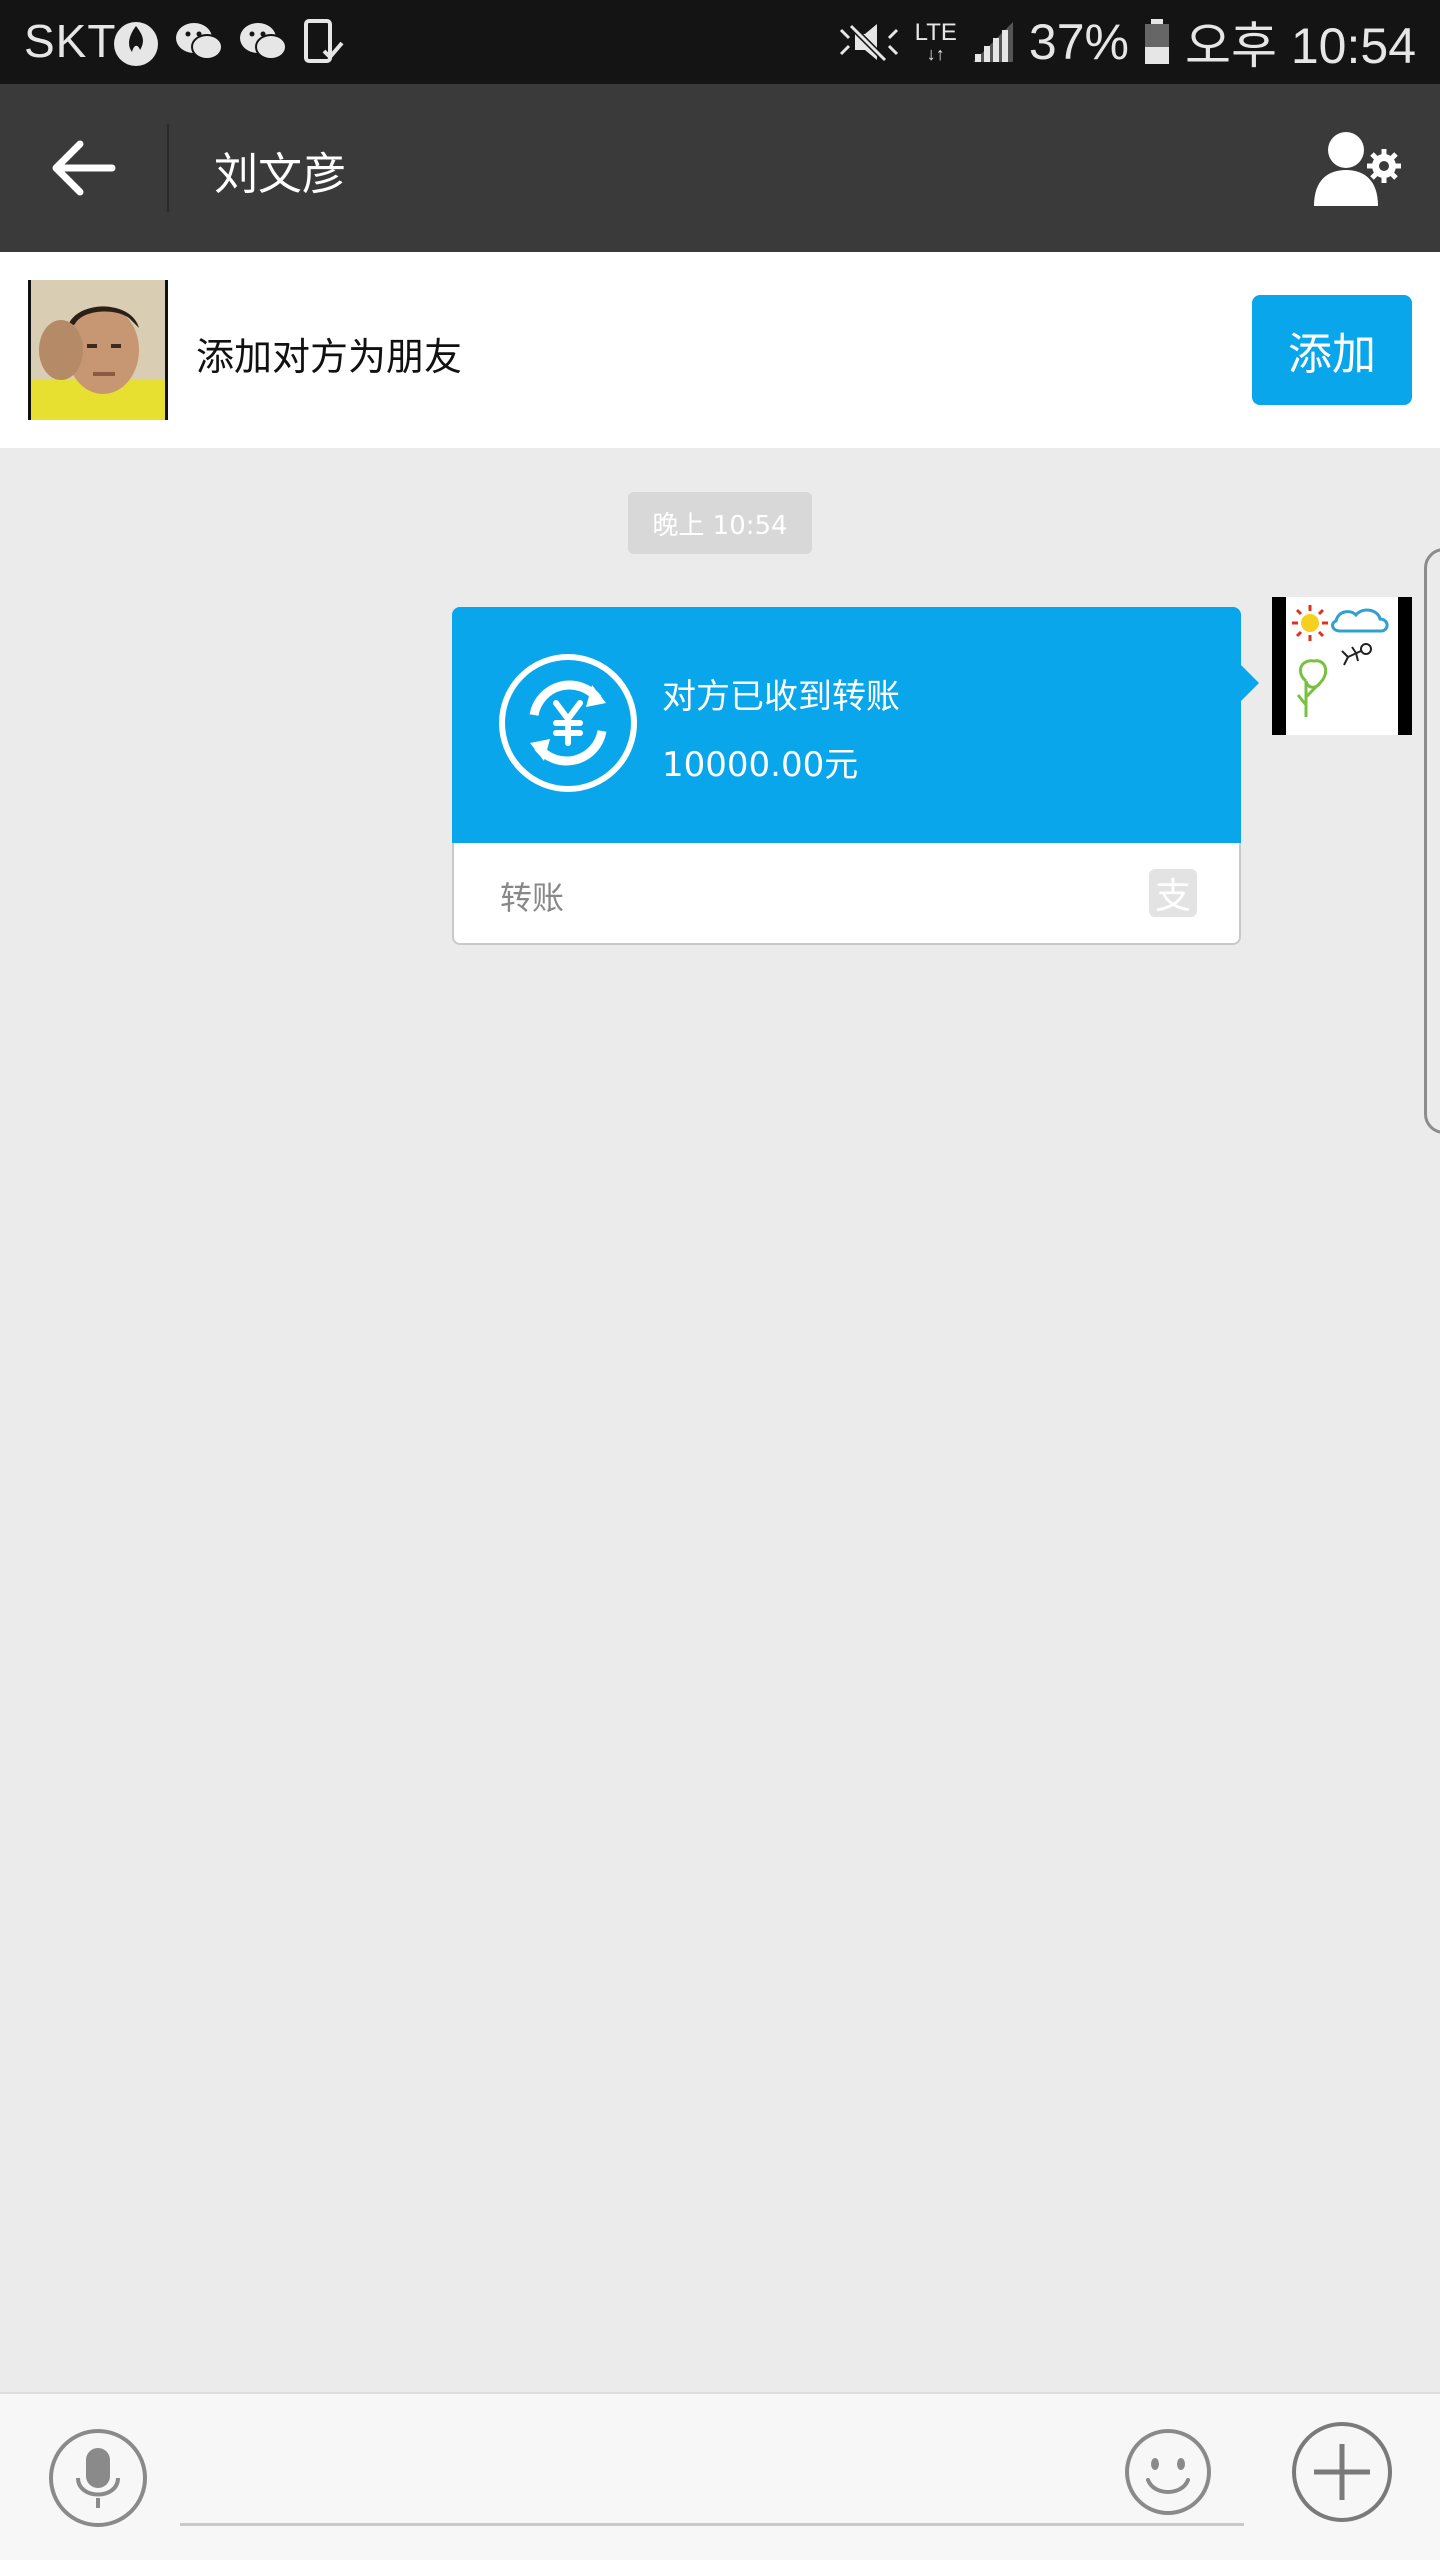 Image resolution: width=1440 pixels, height=2560 pixels. Describe the element at coordinates (720, 42) in the screenshot. I see `status-bar: SKT LTE ↓↑ 37% 오후 10:54` at that location.